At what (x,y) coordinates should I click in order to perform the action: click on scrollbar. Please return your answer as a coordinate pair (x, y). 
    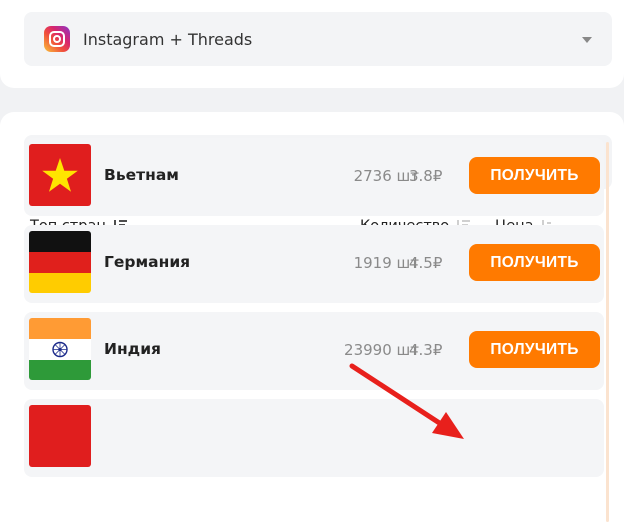
    Looking at the image, I should click on (607, 332).